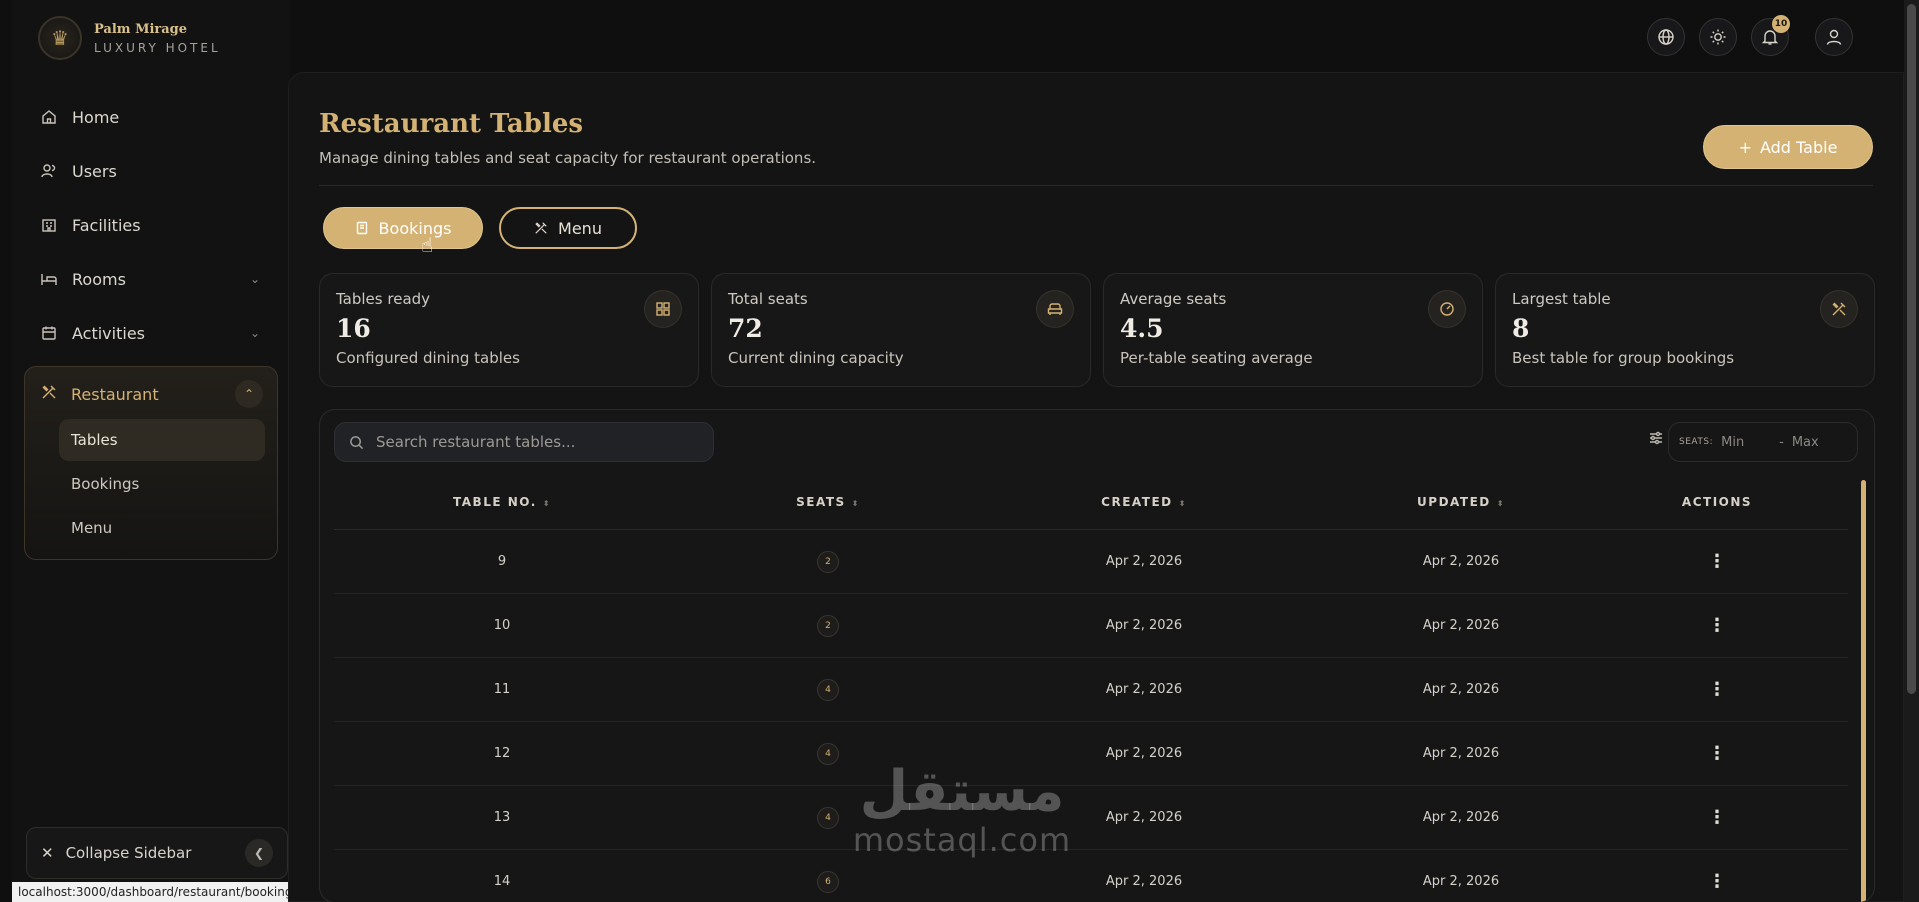 The image size is (1919, 902). I want to click on seats-range-filter: SEATS: Min - Max, so click(1763, 442).